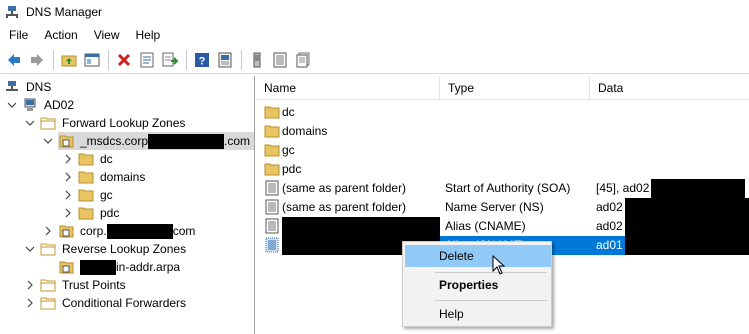 The height and width of the screenshot is (334, 749). Describe the element at coordinates (288, 112) in the screenshot. I see `record-name: dc` at that location.